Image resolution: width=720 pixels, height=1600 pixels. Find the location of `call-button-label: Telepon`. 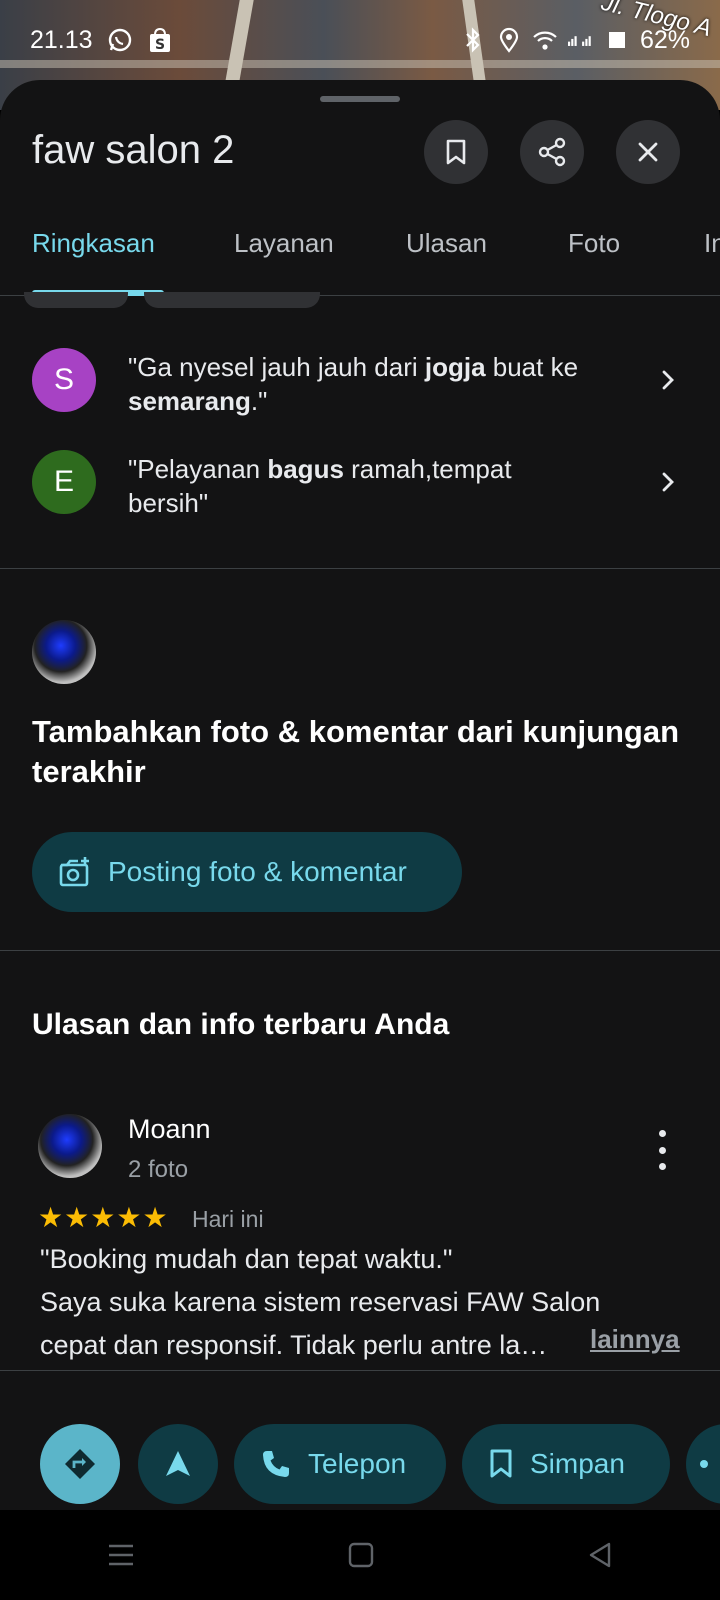

call-button-label: Telepon is located at coordinates (357, 1463).